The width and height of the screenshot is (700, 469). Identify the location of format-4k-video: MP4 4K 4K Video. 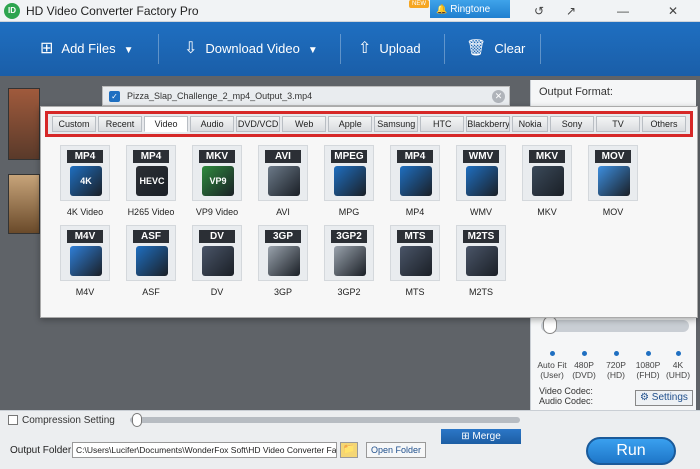
(85, 181).